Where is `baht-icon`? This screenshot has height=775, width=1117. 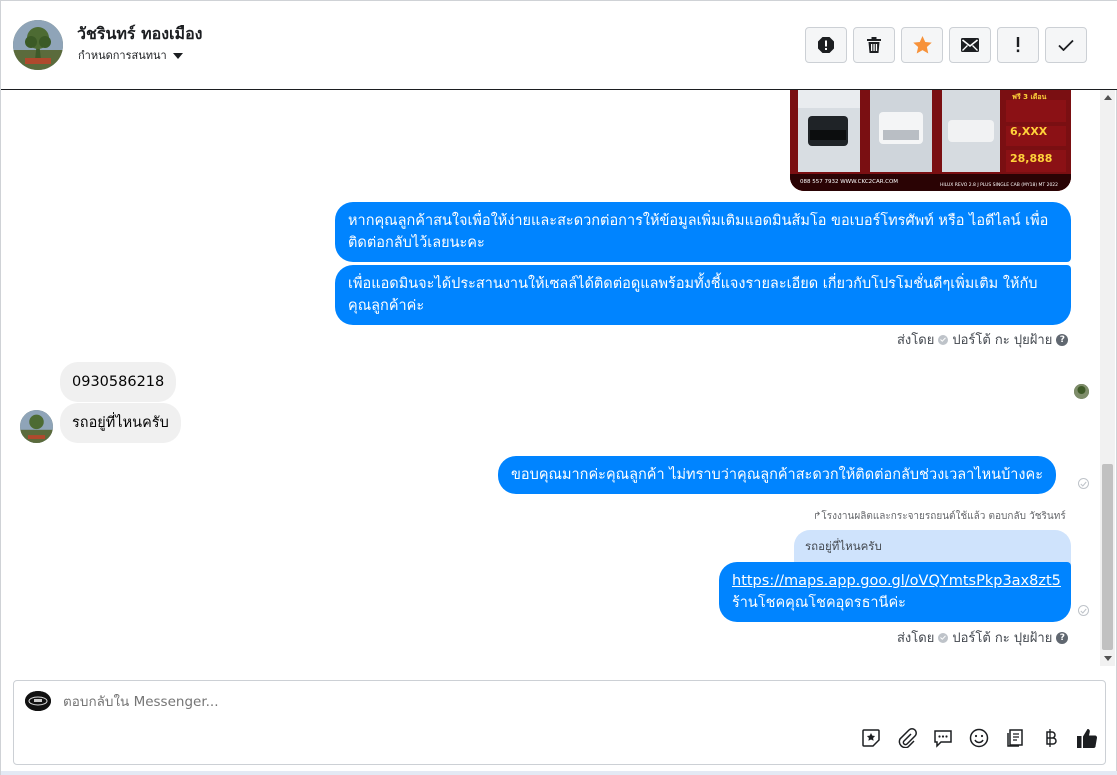 baht-icon is located at coordinates (1051, 738).